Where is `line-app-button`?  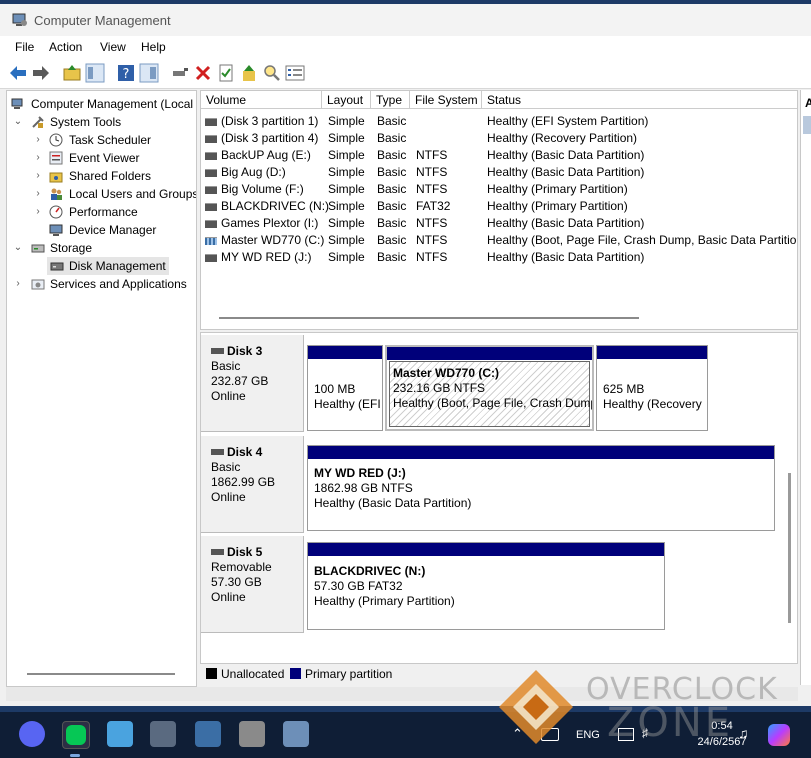 line-app-button is located at coordinates (76, 735).